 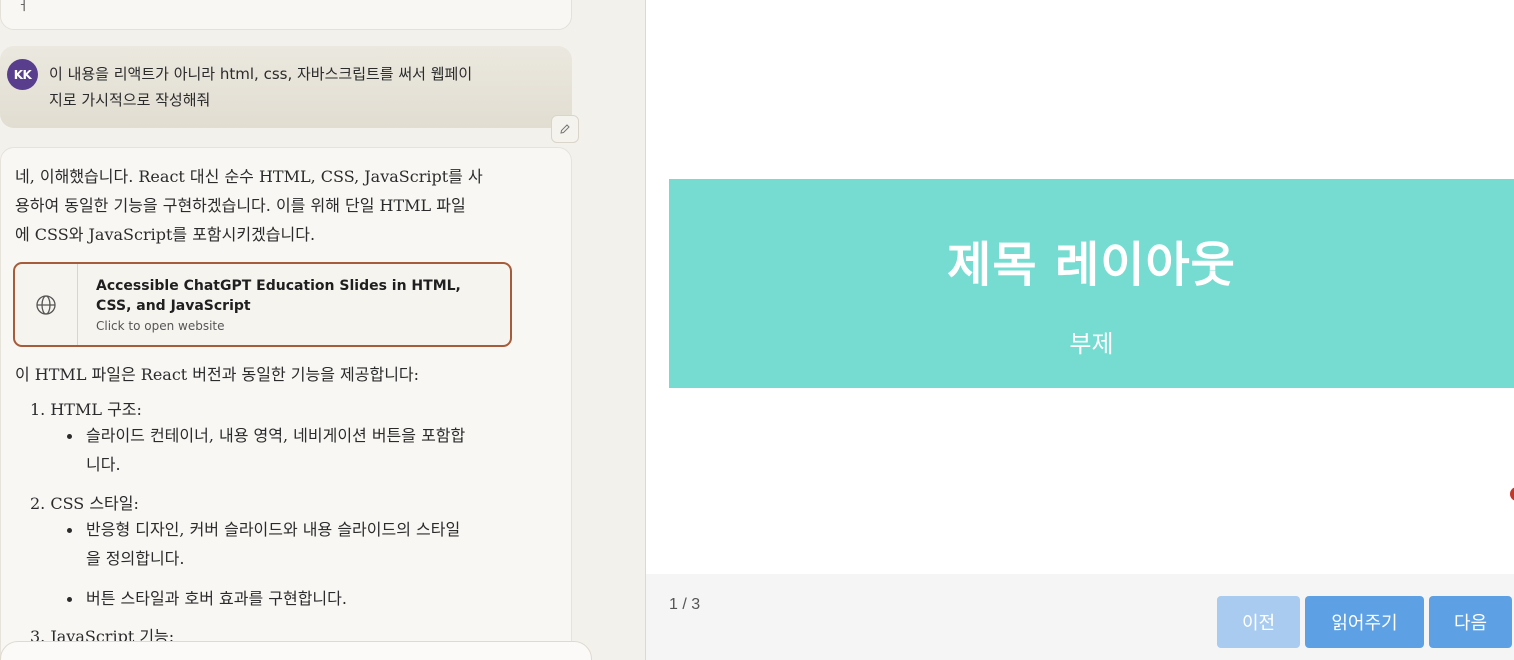 What do you see at coordinates (276, 435) in the screenshot?
I see `list-bullet-line: 슬라이드 컨테이너, 내용 영역, 네비게이션 버튼을 포함합` at bounding box center [276, 435].